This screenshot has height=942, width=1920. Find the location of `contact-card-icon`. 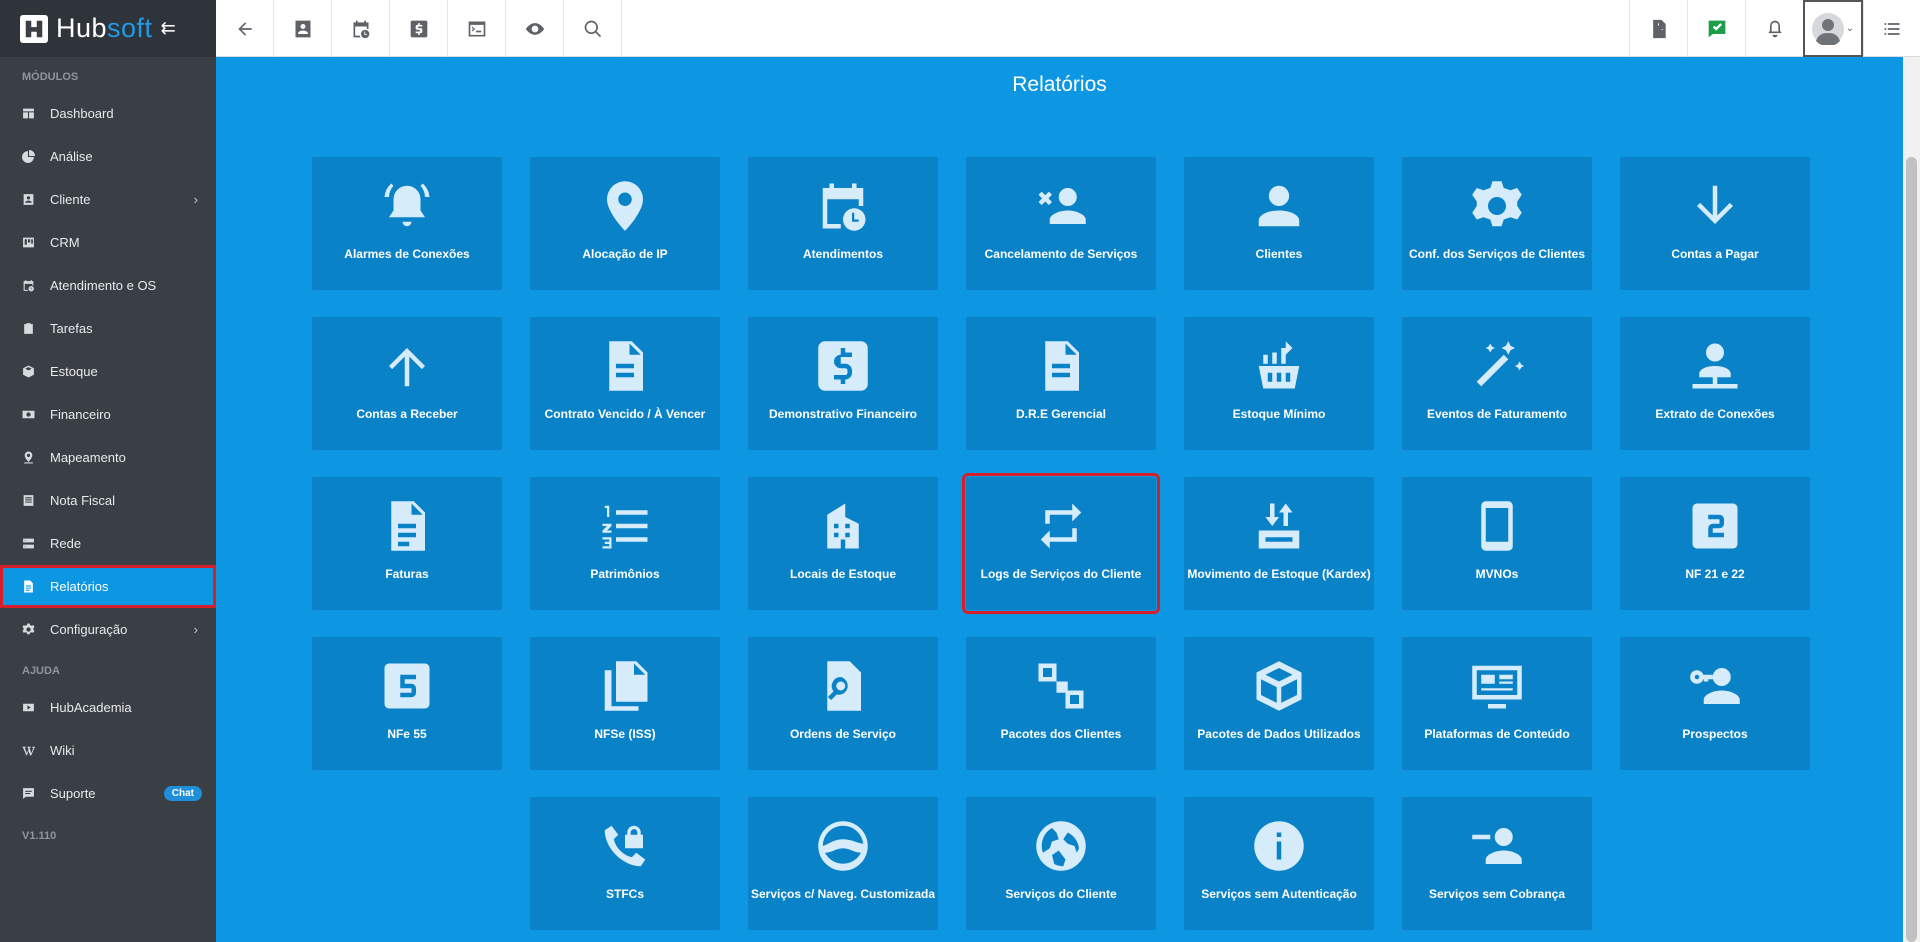

contact-card-icon is located at coordinates (302, 28).